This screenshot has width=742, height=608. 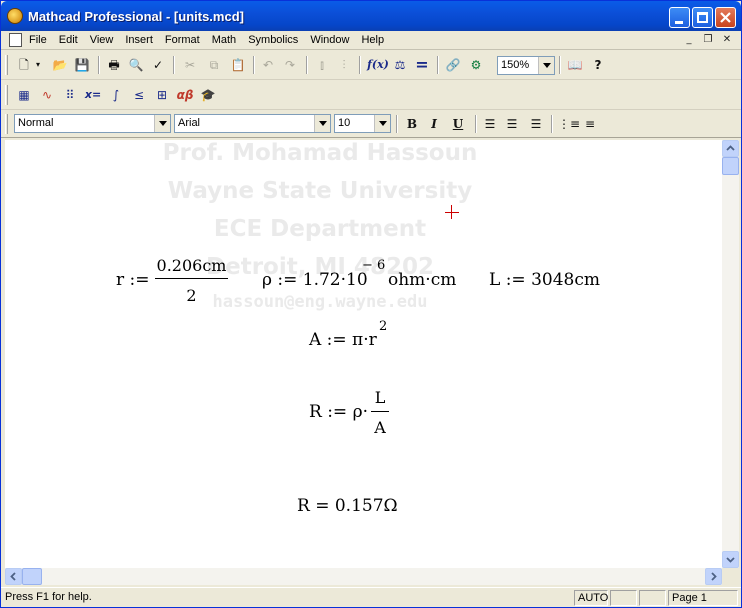 I want to click on underline-button: U, so click(x=458, y=124).